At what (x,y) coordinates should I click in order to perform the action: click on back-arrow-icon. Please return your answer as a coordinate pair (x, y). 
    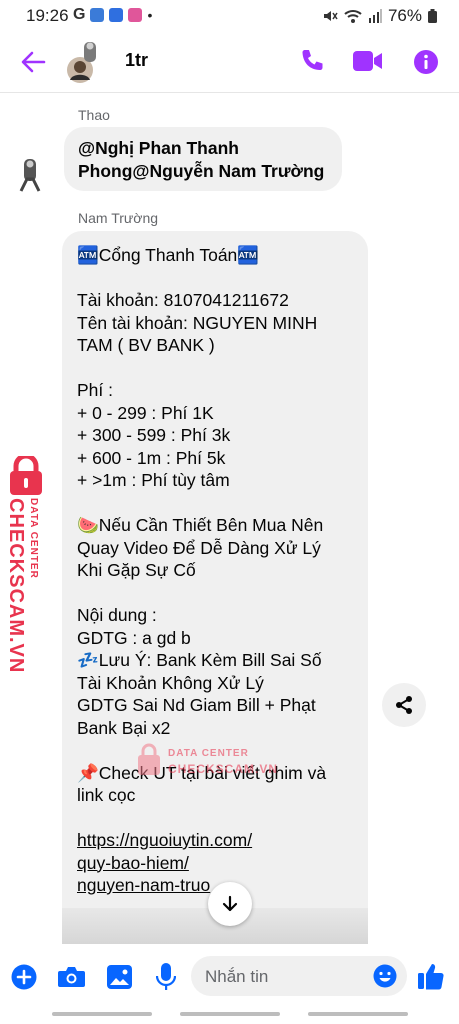
    Looking at the image, I should click on (33, 62).